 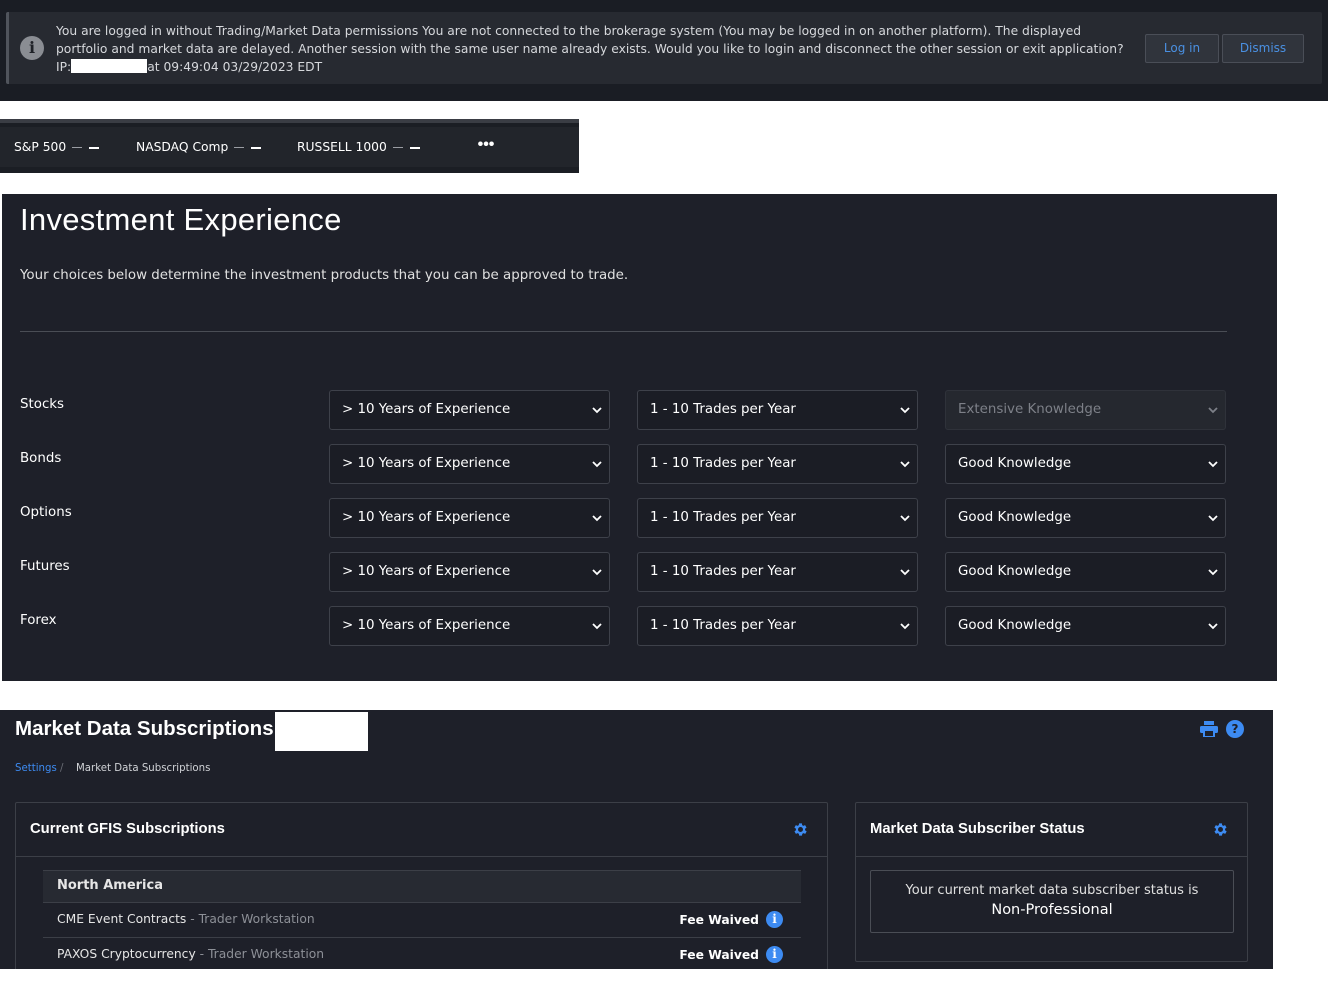 What do you see at coordinates (777, 572) in the screenshot?
I see `futures-trades-select: 1 - 10 Trades per Year` at bounding box center [777, 572].